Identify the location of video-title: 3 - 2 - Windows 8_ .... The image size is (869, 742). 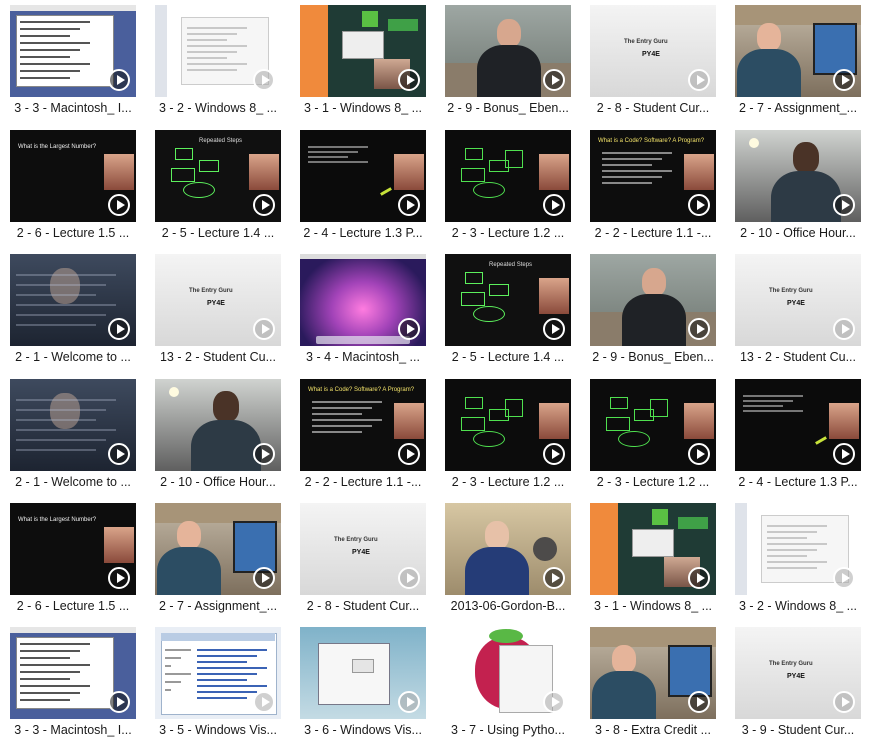
(798, 606).